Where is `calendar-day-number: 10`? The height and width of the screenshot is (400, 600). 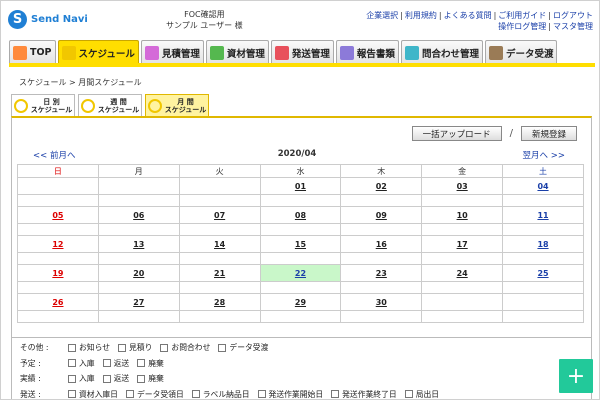
calendar-day-number: 10 is located at coordinates (462, 215).